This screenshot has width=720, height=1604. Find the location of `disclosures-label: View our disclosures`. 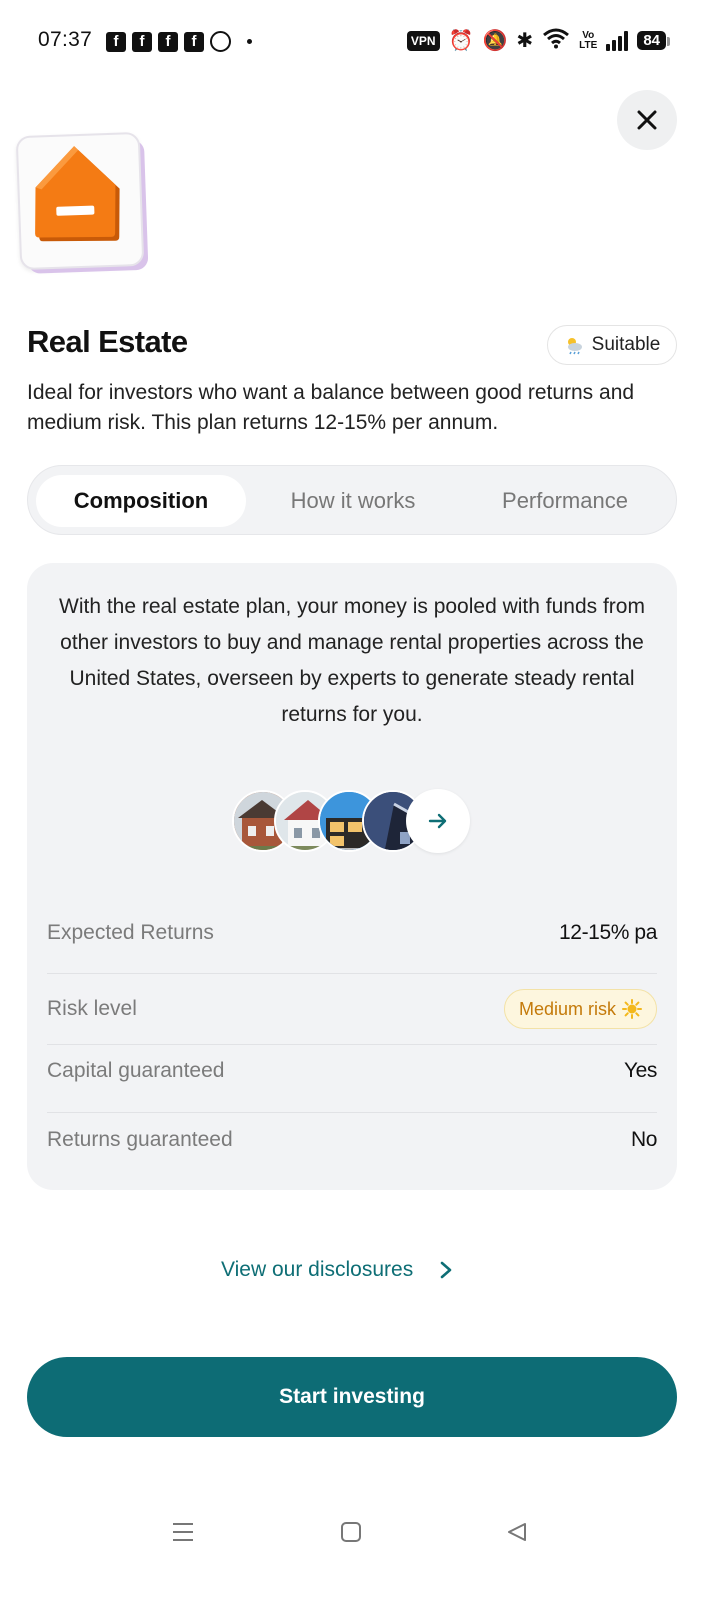

disclosures-label: View our disclosures is located at coordinates (317, 1269).